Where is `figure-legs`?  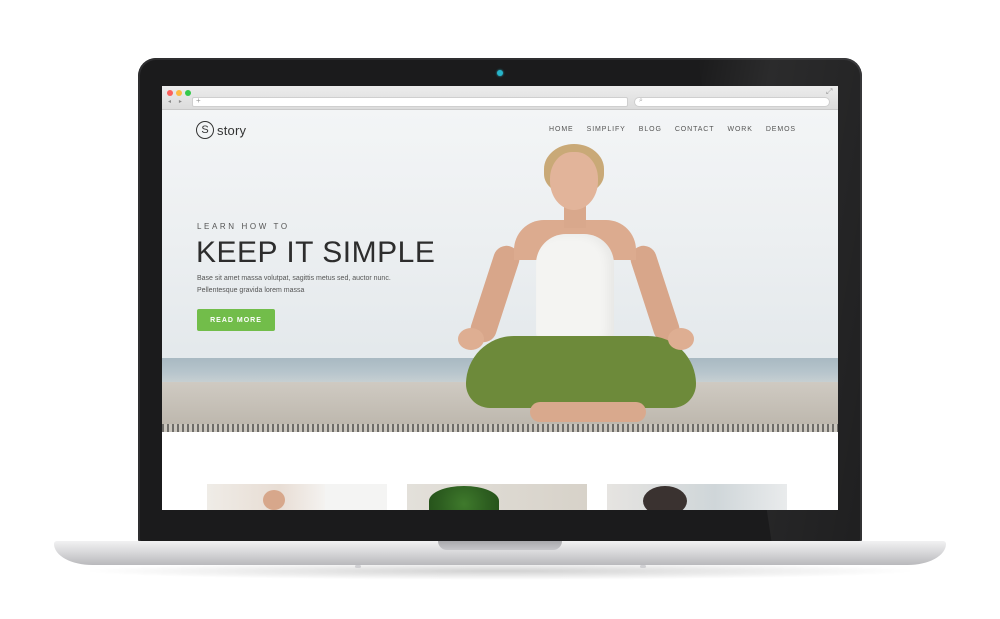 figure-legs is located at coordinates (581, 372).